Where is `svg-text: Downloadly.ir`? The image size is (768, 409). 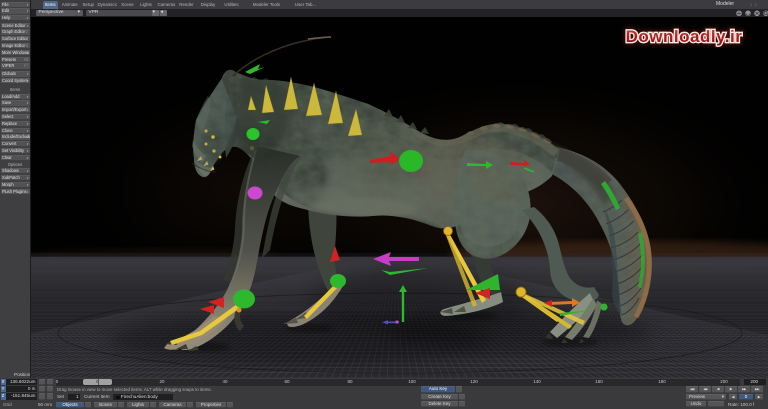
svg-text: Downloadly.ir is located at coordinates (684, 36).